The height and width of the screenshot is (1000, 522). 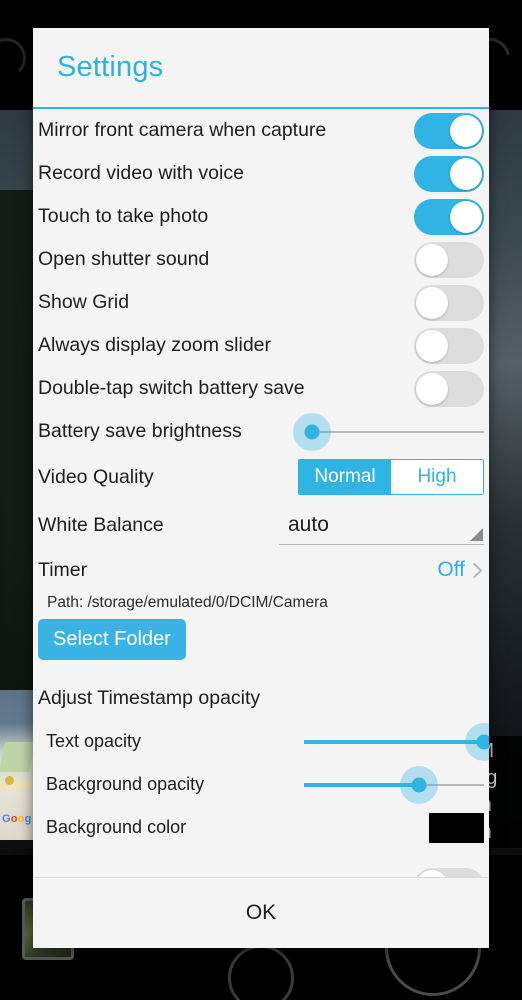 I want to click on ok-button: OK, so click(x=261, y=913).